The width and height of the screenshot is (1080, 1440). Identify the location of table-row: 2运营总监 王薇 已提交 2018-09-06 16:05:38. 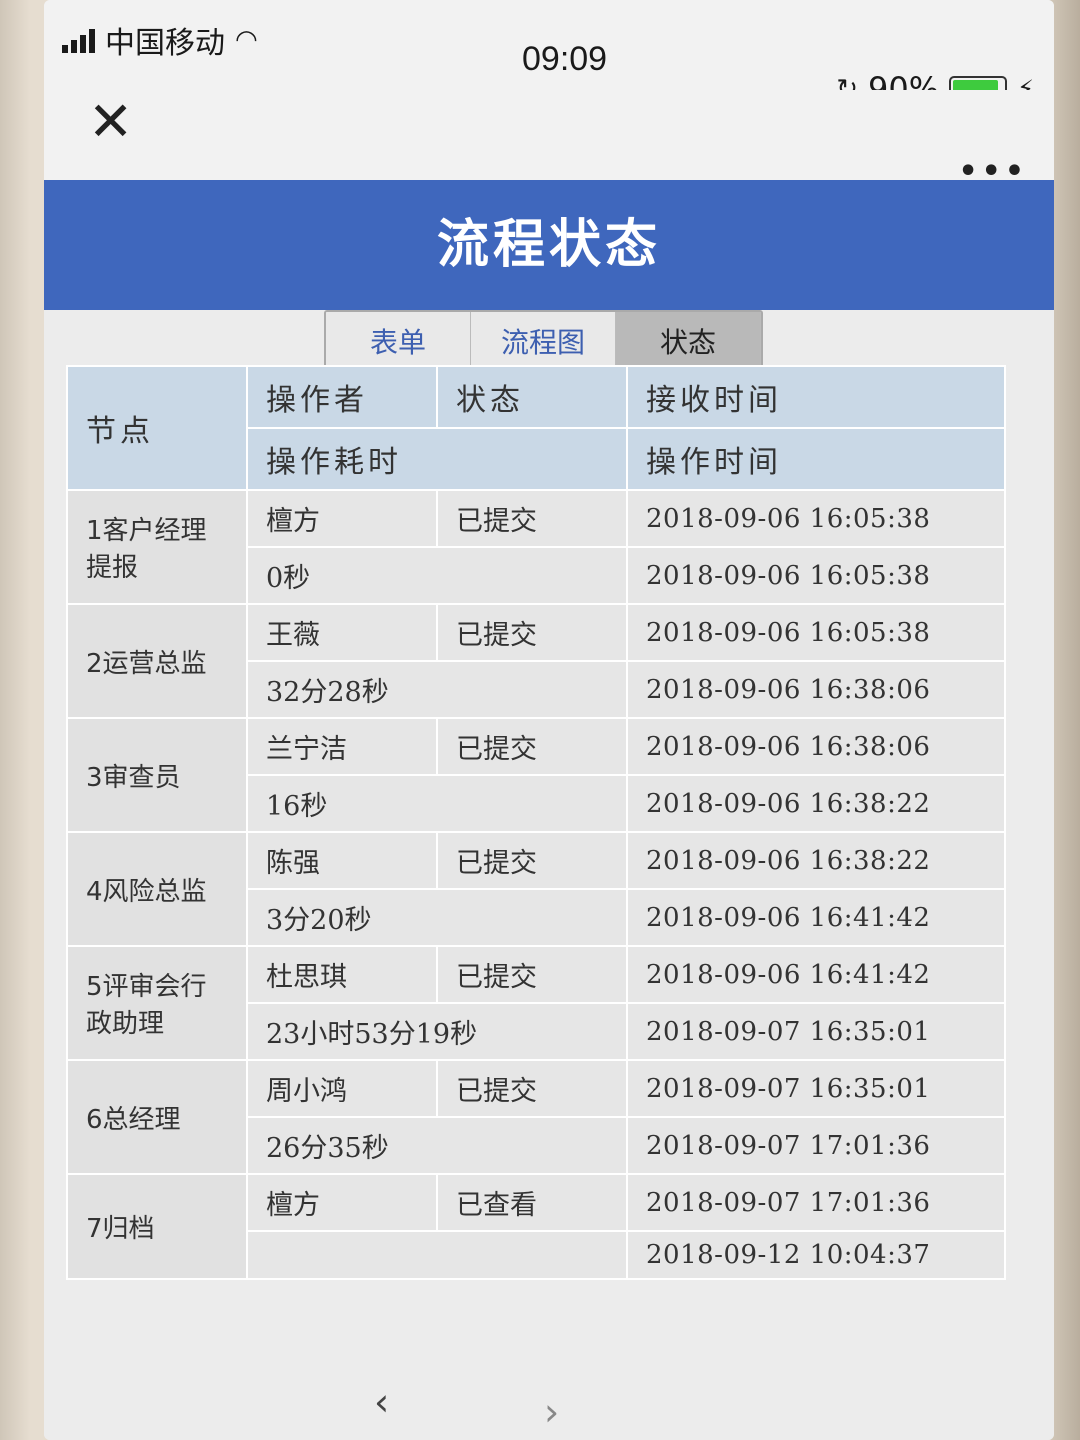
(536, 661).